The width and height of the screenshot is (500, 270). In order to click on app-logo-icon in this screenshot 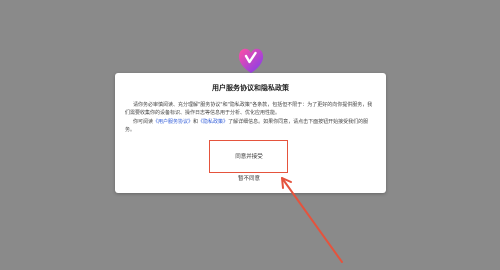, I will do `click(251, 60)`.